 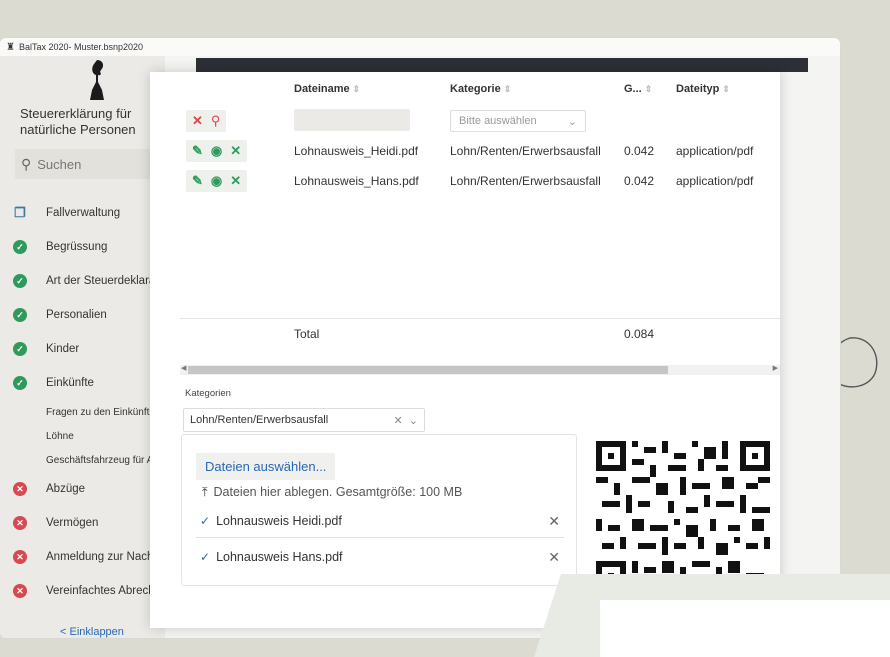 What do you see at coordinates (59, 164) in the screenshot?
I see `search-placeholder: Suchen` at bounding box center [59, 164].